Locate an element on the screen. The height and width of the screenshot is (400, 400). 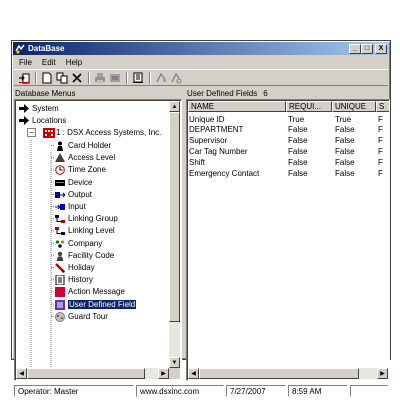
column-header-name: NAME is located at coordinates (237, 106).